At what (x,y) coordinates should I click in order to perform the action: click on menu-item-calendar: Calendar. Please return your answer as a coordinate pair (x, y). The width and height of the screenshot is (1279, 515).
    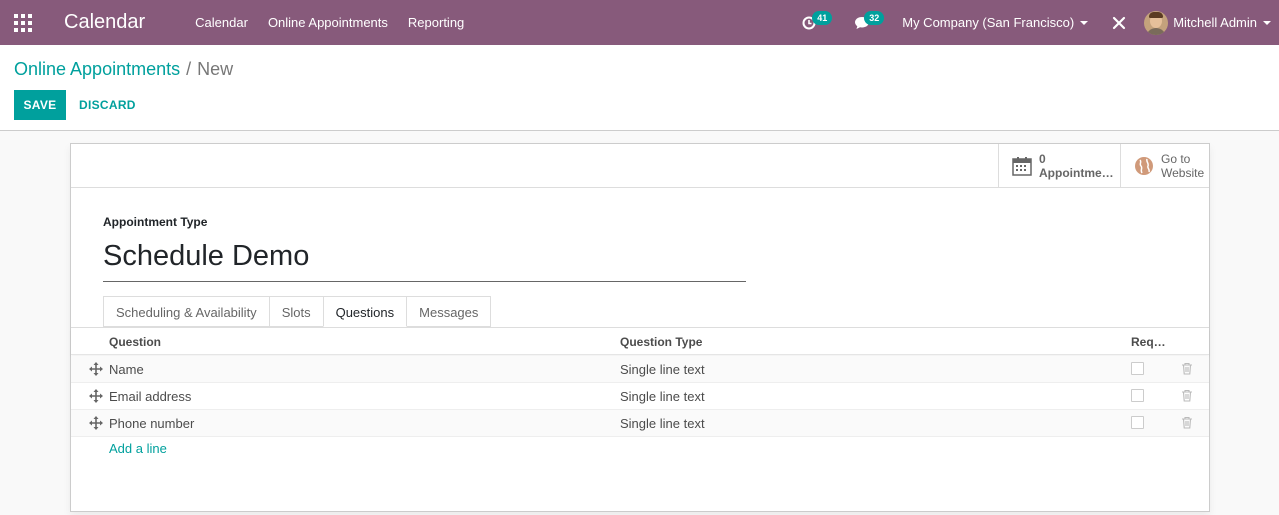
    Looking at the image, I should click on (221, 22).